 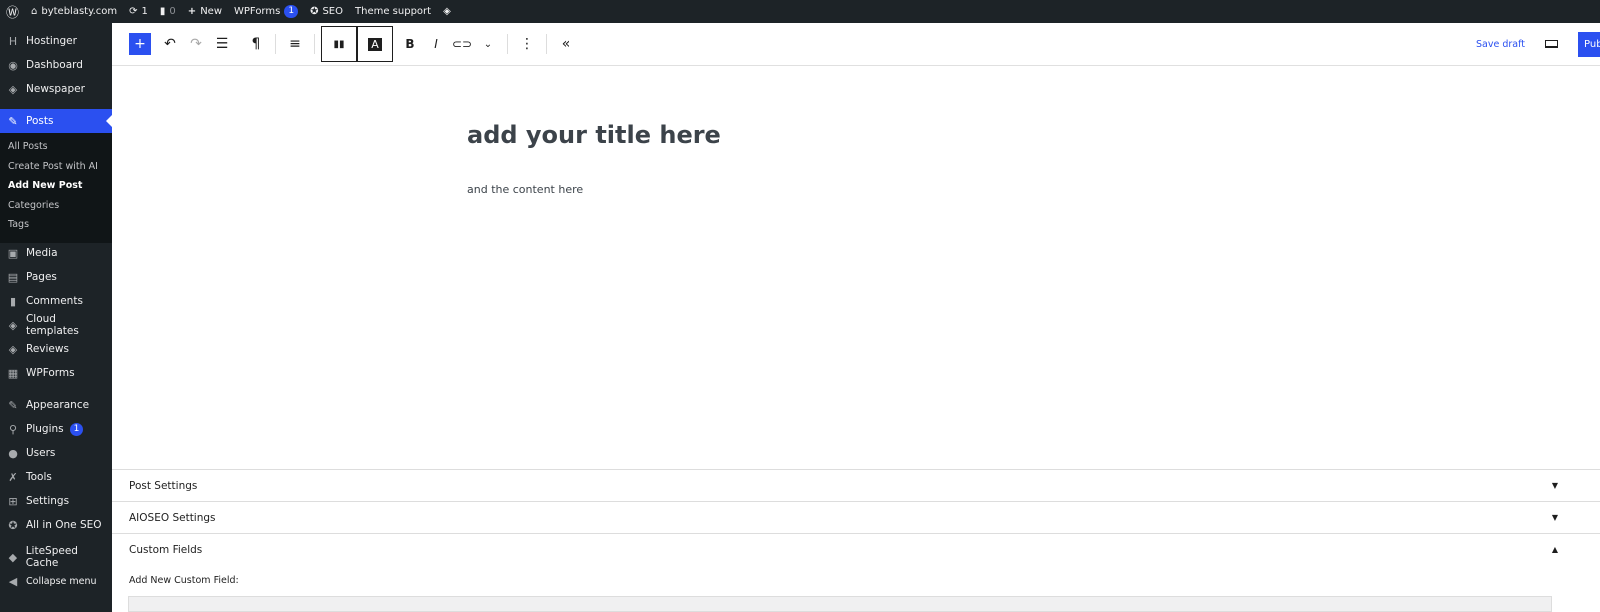 What do you see at coordinates (56, 373) in the screenshot?
I see `sidebar-item-wpforms: ▦ WPForms` at bounding box center [56, 373].